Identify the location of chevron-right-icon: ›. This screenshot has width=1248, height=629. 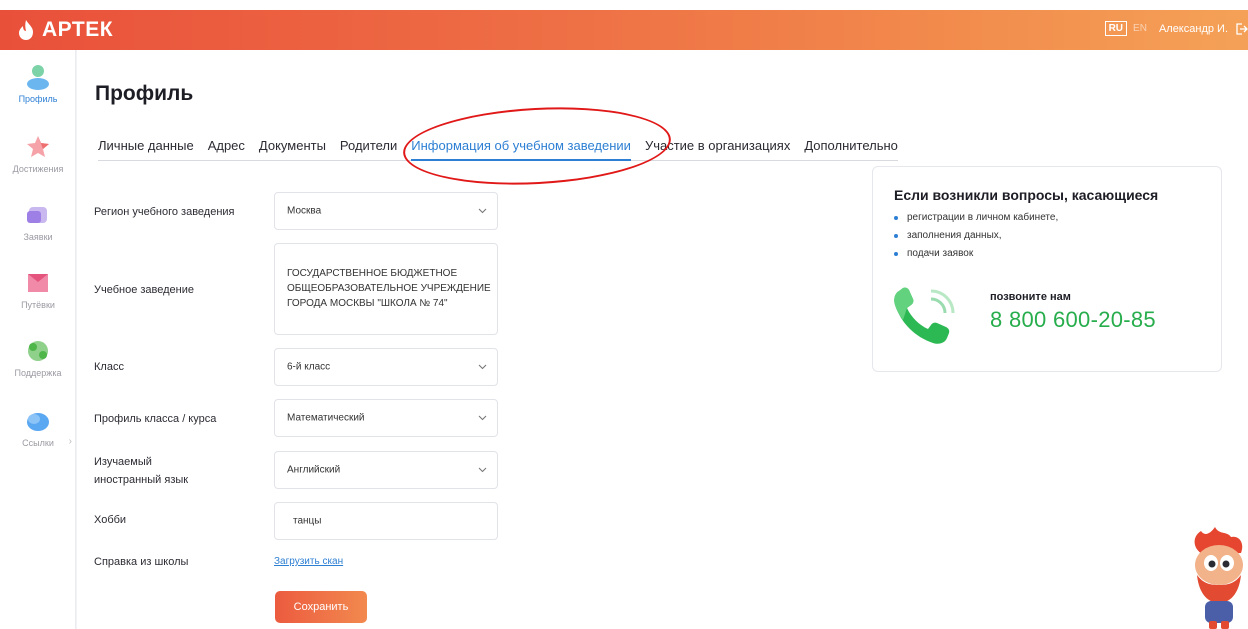
(70, 441).